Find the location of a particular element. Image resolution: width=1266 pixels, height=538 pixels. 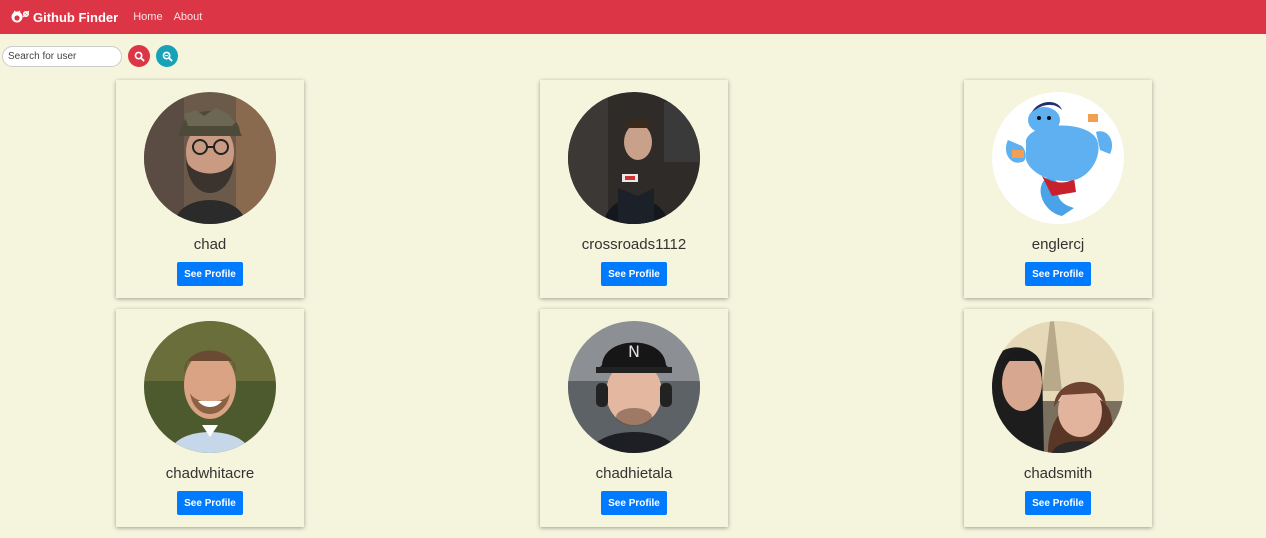

nav-link-home: Home is located at coordinates (147, 17).